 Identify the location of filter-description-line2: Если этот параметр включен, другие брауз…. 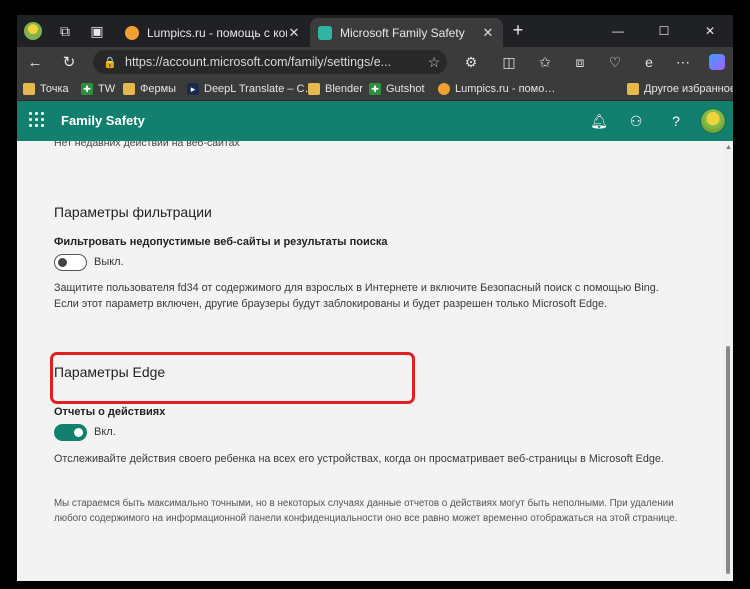
(331, 304).